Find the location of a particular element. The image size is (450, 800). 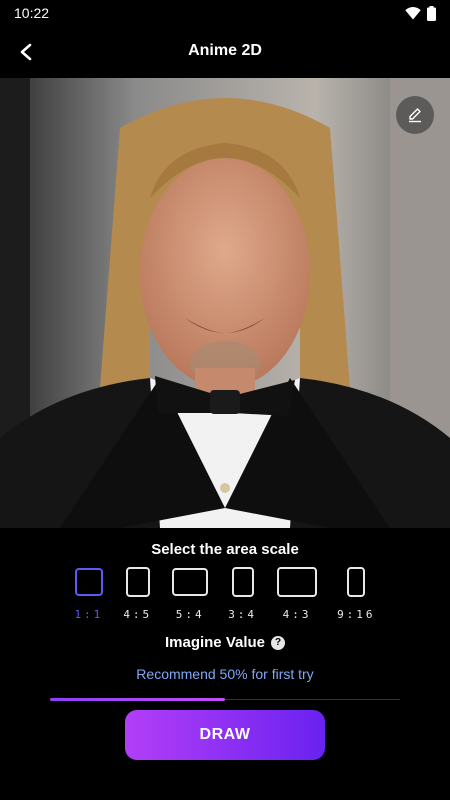

edit-photo-button is located at coordinates (415, 115).